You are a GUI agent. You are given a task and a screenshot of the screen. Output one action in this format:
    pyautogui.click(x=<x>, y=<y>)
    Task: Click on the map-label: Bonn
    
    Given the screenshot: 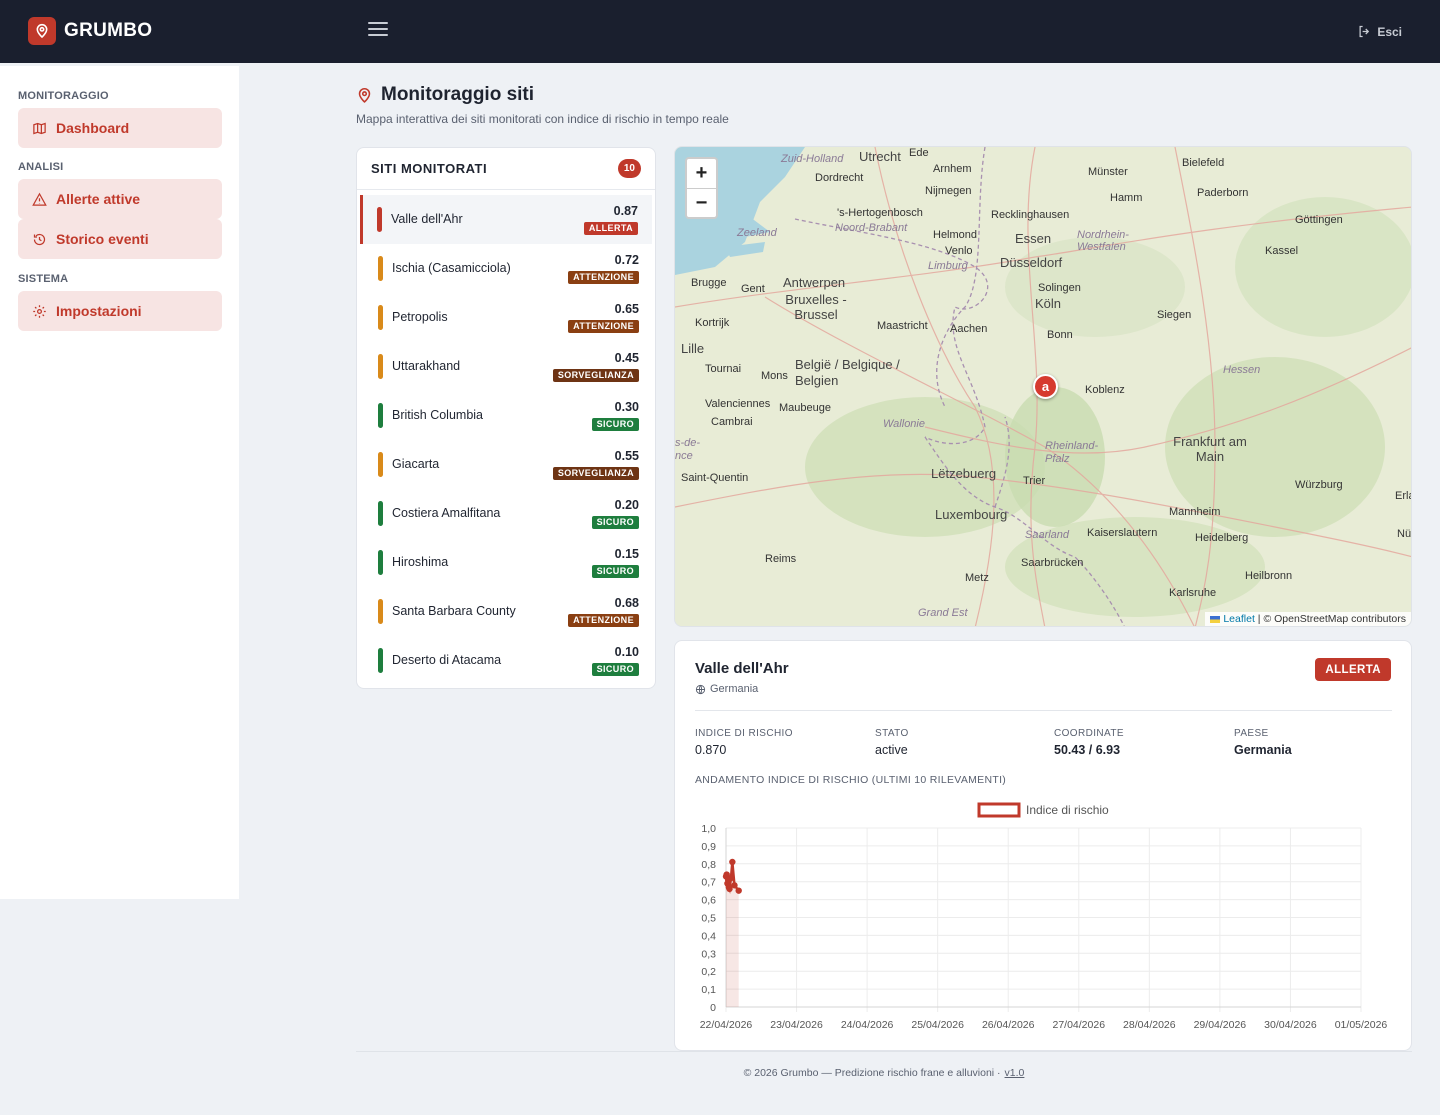 What is the action you would take?
    pyautogui.click(x=1060, y=335)
    